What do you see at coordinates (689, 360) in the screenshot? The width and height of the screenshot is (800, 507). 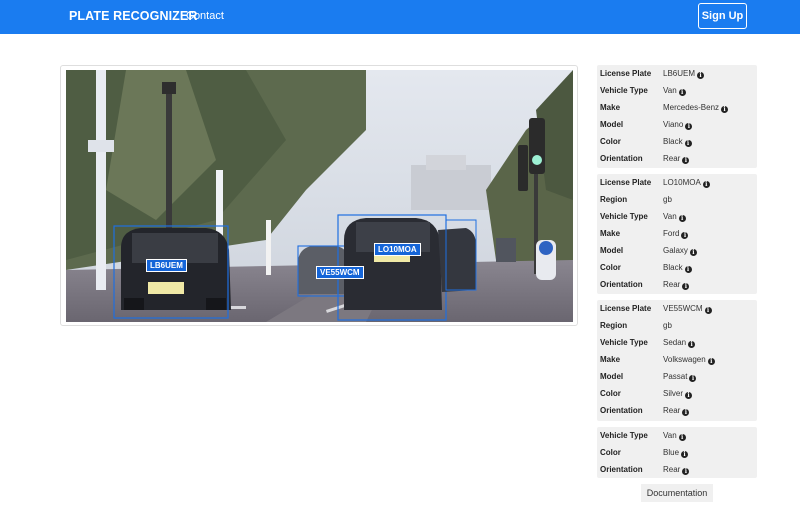 I see `field-value: Volkswagen i` at bounding box center [689, 360].